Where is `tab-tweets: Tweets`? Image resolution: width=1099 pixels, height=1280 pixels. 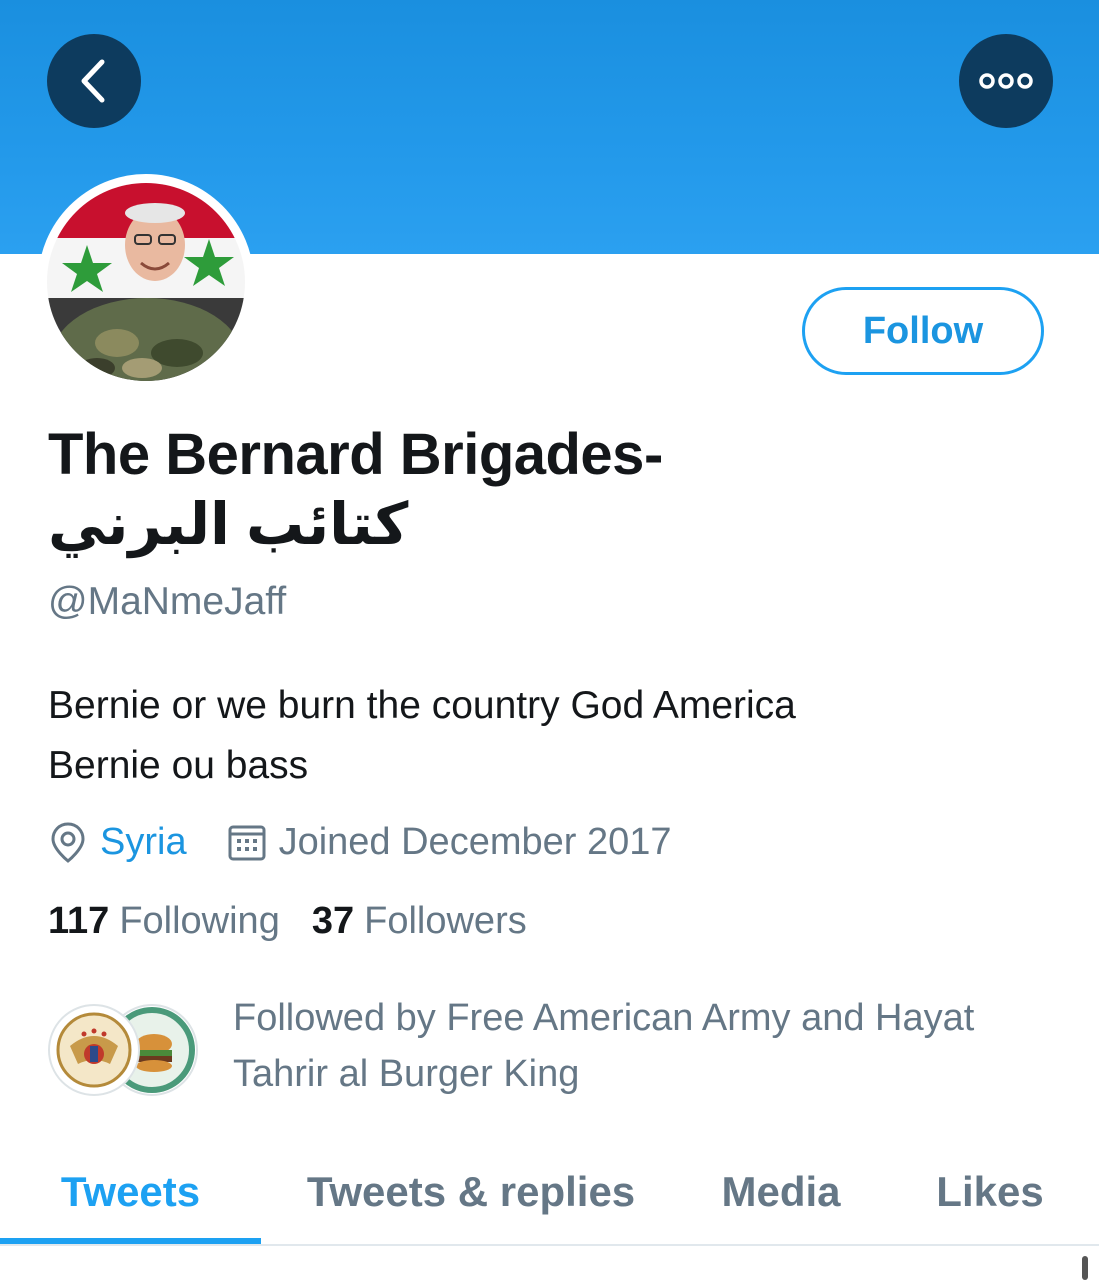
tab-tweets: Tweets is located at coordinates (130, 1192).